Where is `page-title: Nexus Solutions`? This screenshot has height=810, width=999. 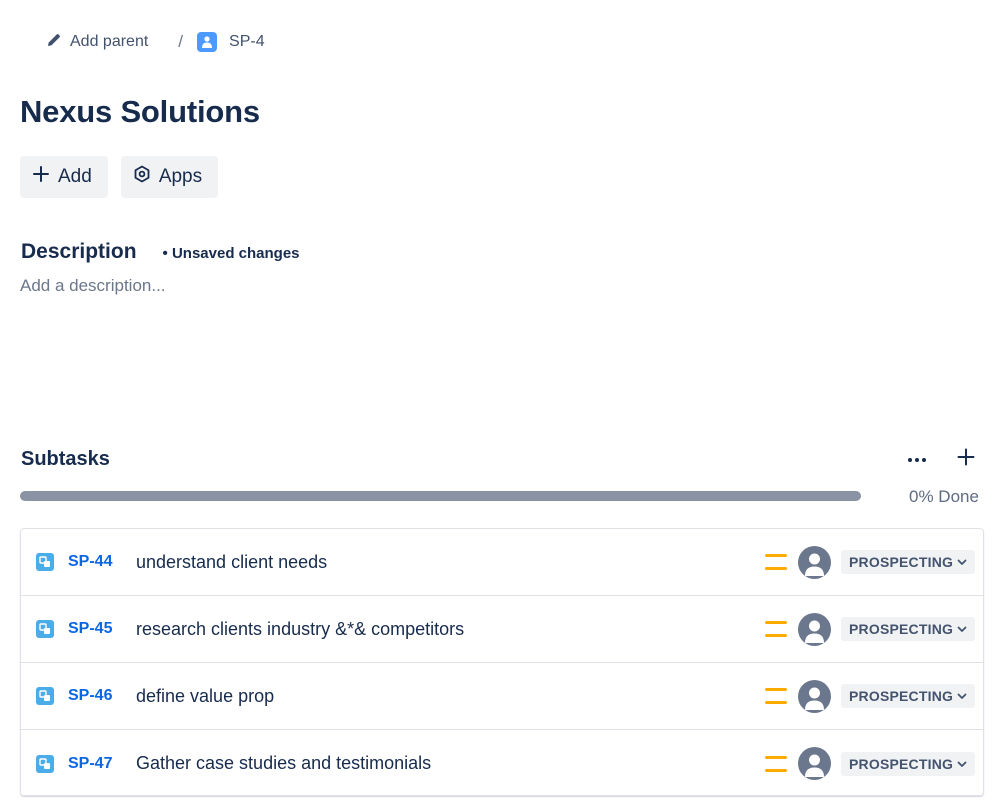
page-title: Nexus Solutions is located at coordinates (140, 112).